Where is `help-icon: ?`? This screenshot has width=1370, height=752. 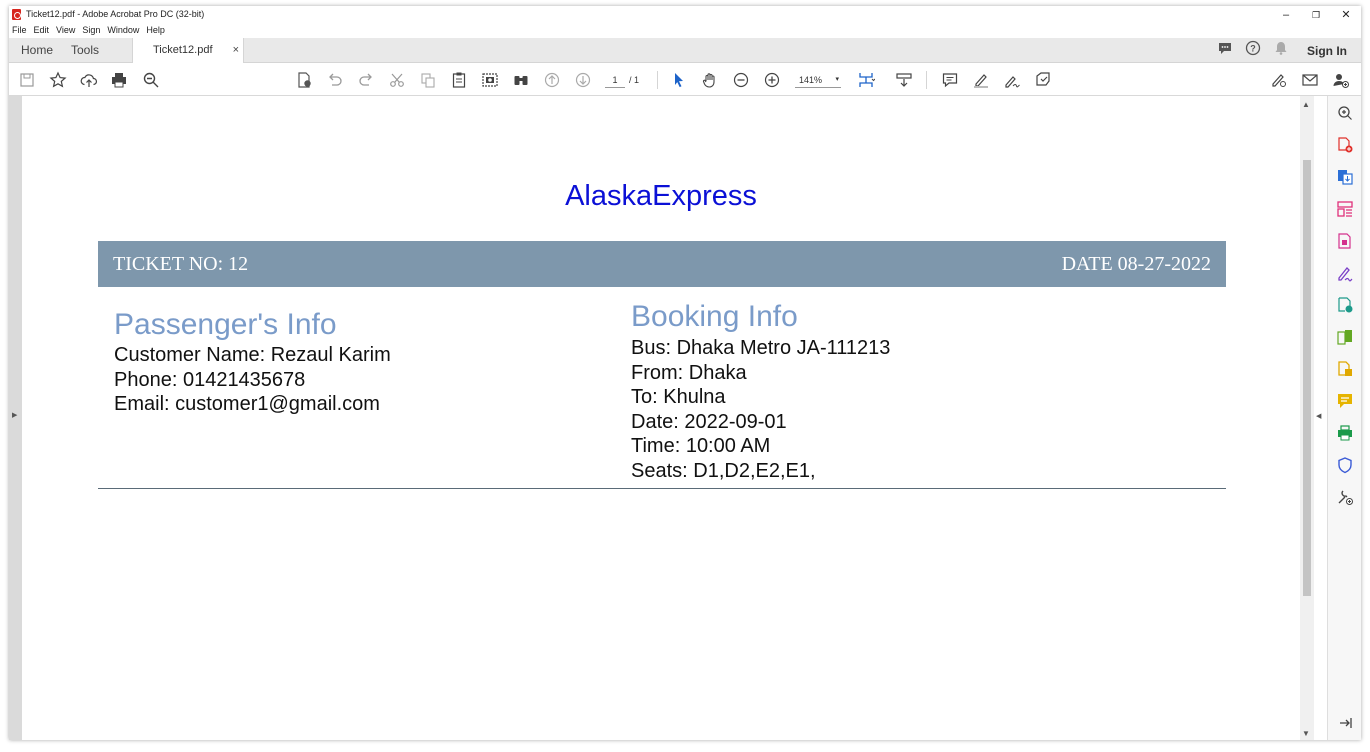
help-icon: ? is located at coordinates (1253, 50).